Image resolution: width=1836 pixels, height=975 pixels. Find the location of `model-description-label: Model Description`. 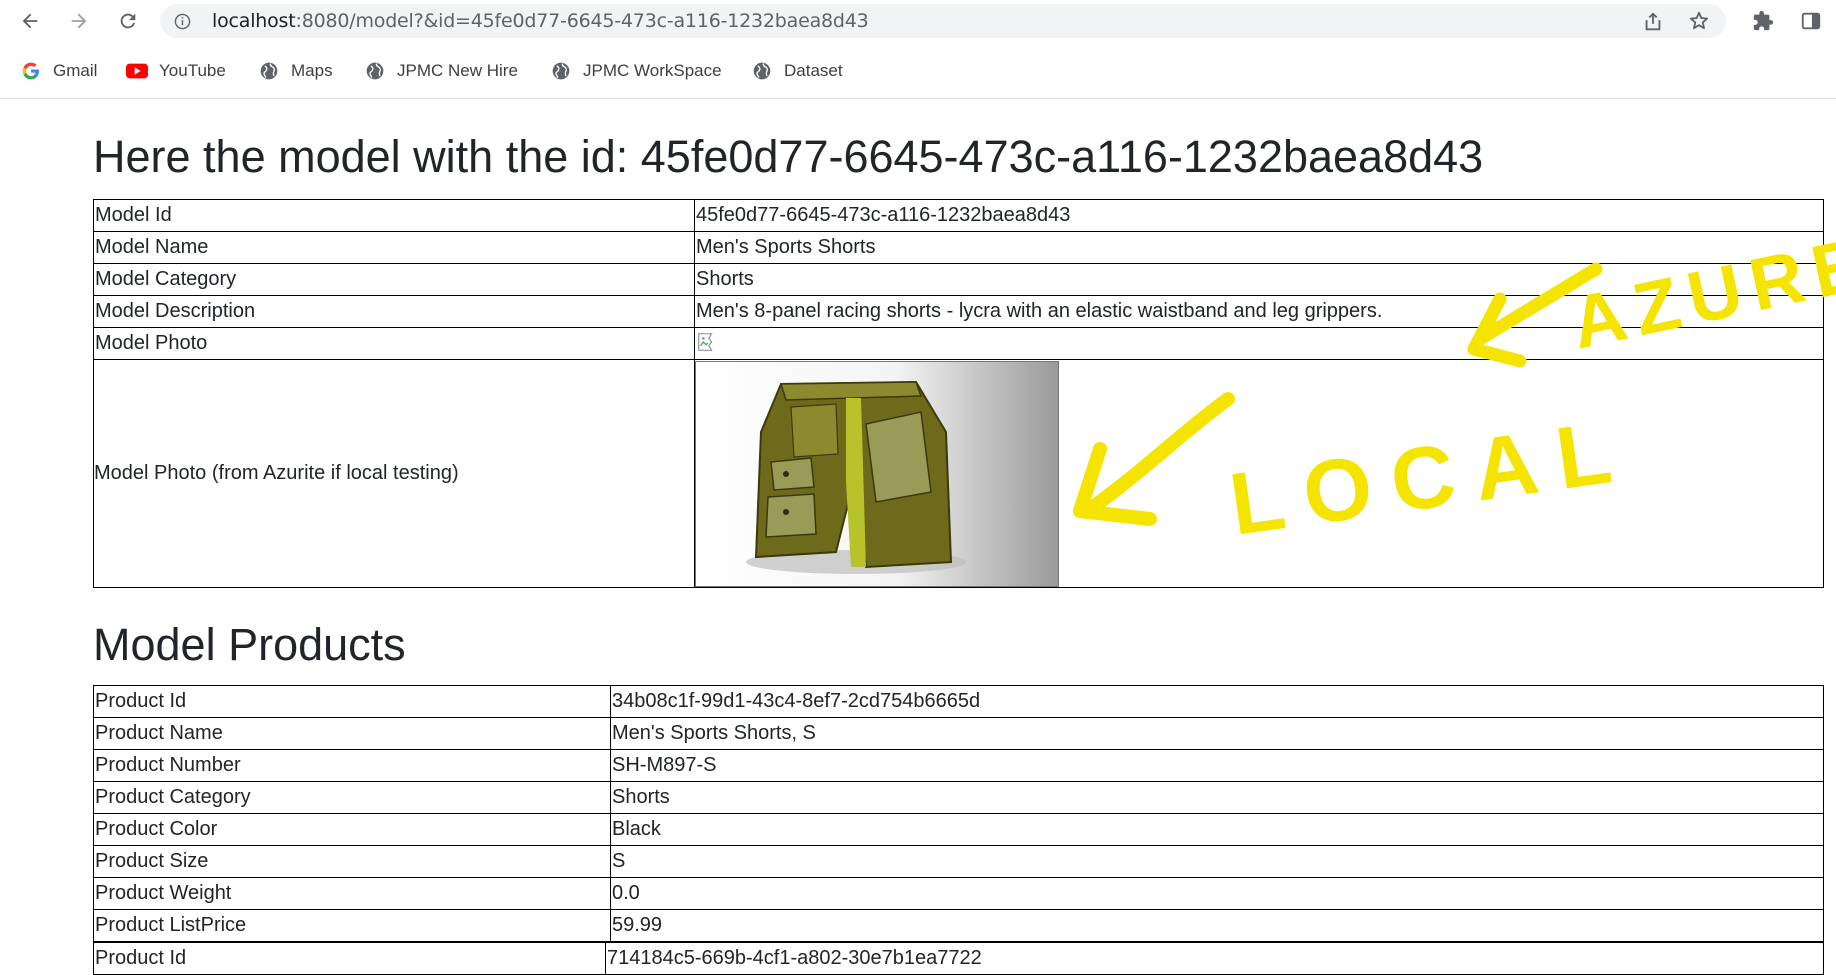

model-description-label: Model Description is located at coordinates (394, 311).